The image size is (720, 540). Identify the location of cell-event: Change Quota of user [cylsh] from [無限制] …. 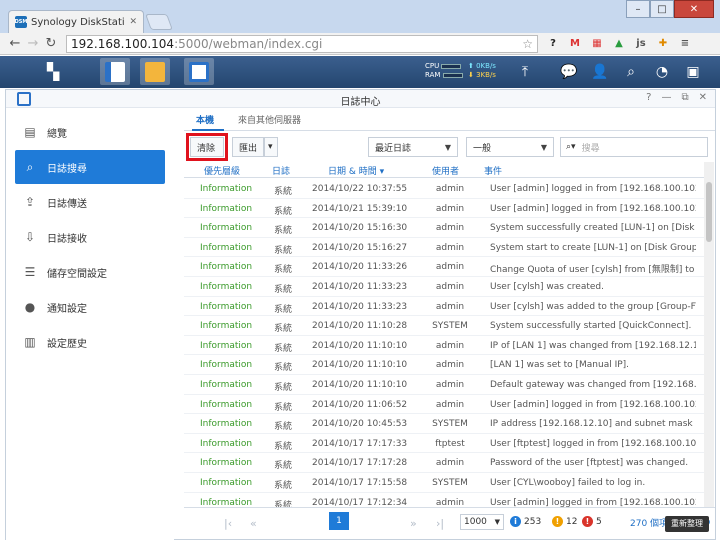
(593, 270).